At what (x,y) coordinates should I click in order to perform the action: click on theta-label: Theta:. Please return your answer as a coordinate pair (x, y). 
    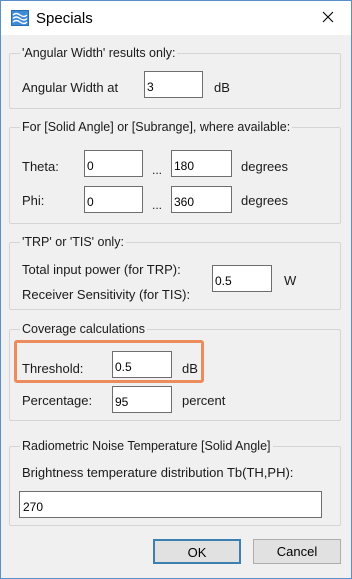
    Looking at the image, I should click on (40, 166).